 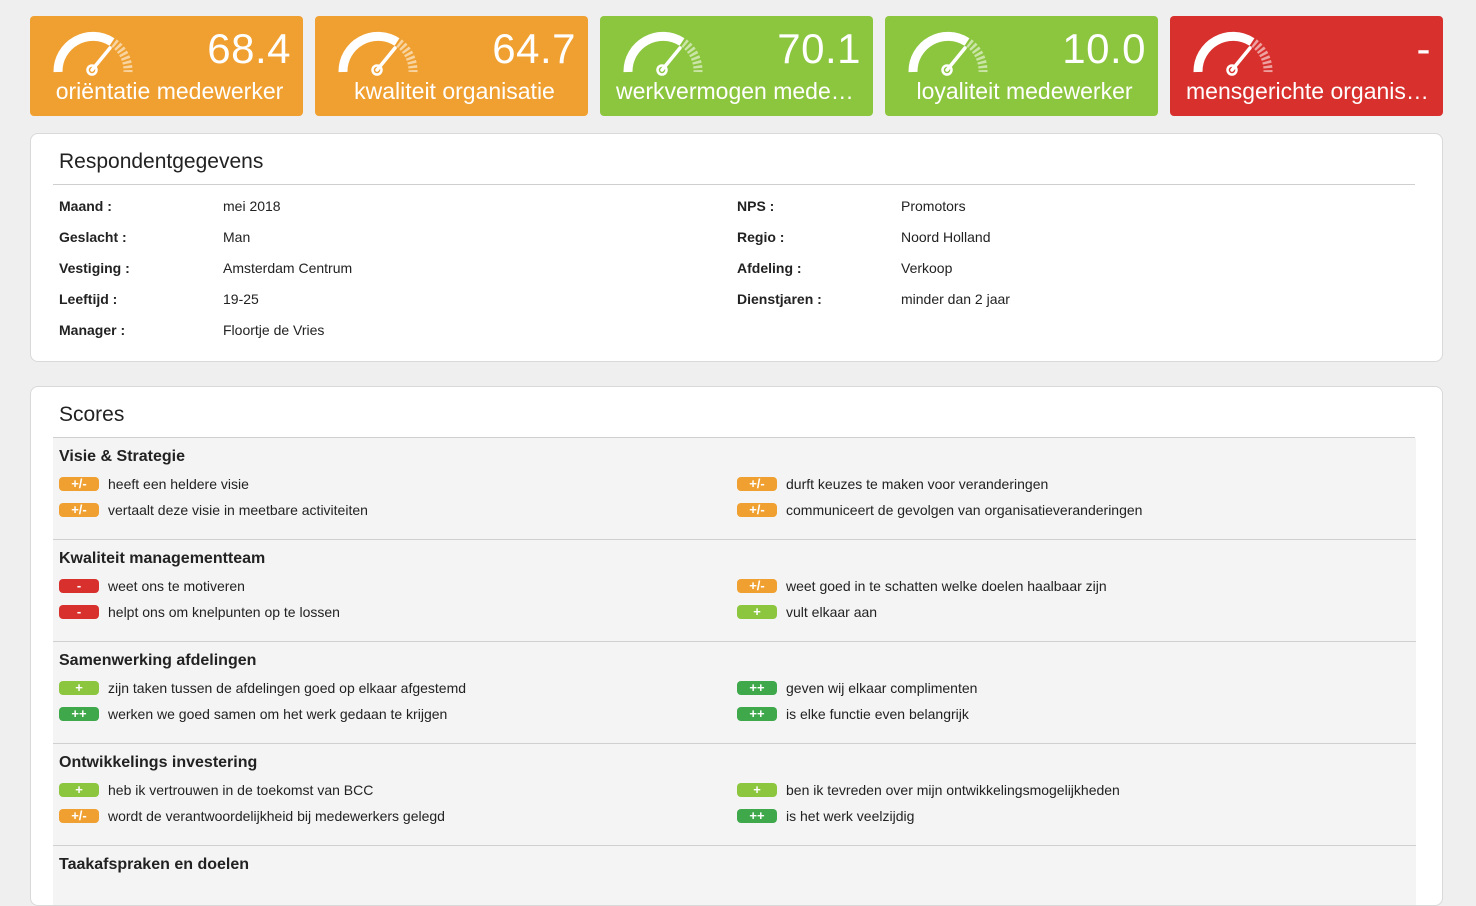 What do you see at coordinates (739, 91) in the screenshot?
I see `kpi-label: werkvermogen medewerker` at bounding box center [739, 91].